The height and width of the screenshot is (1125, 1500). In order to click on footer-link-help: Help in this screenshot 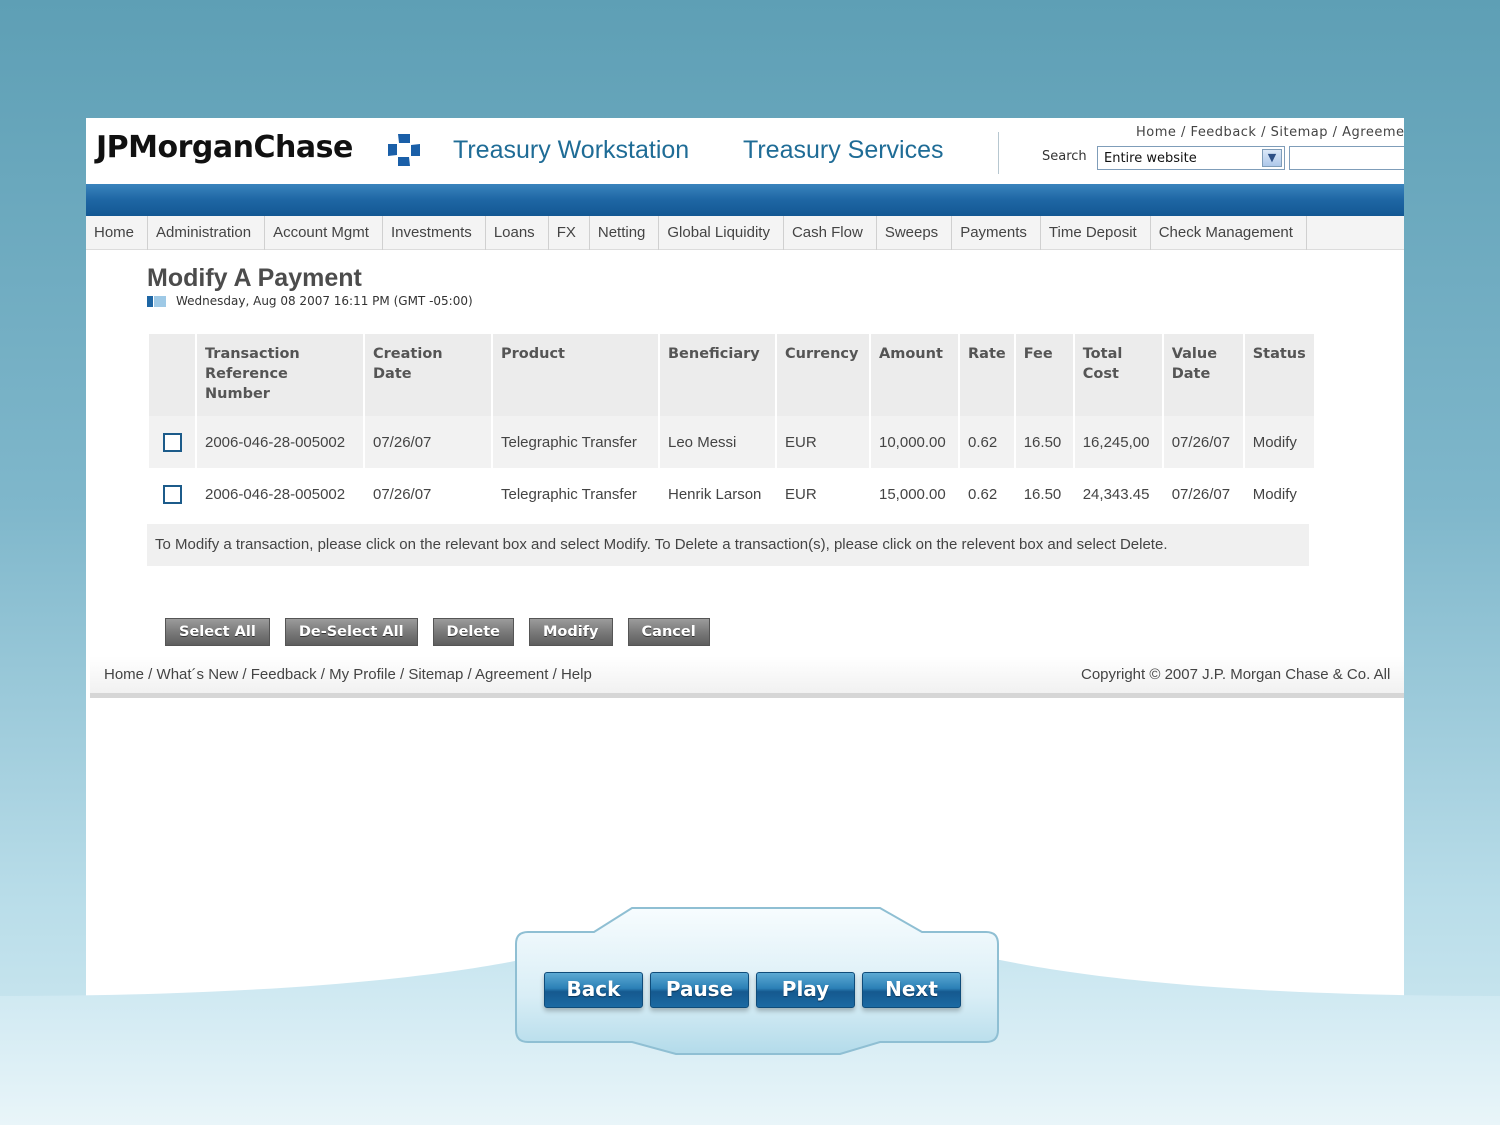, I will do `click(576, 674)`.